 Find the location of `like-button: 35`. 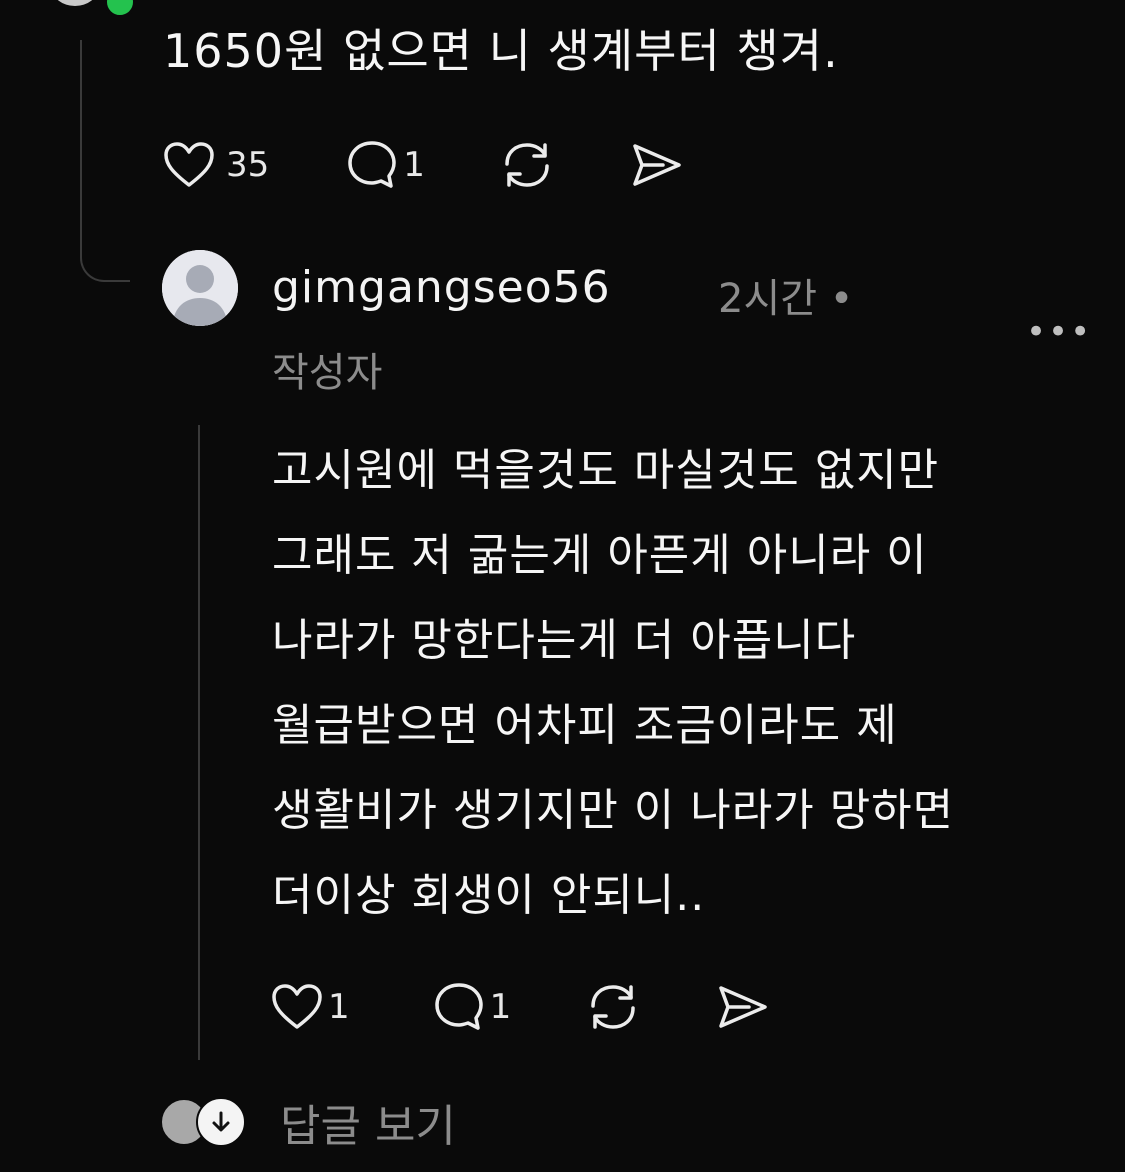

like-button: 35 is located at coordinates (215, 165).